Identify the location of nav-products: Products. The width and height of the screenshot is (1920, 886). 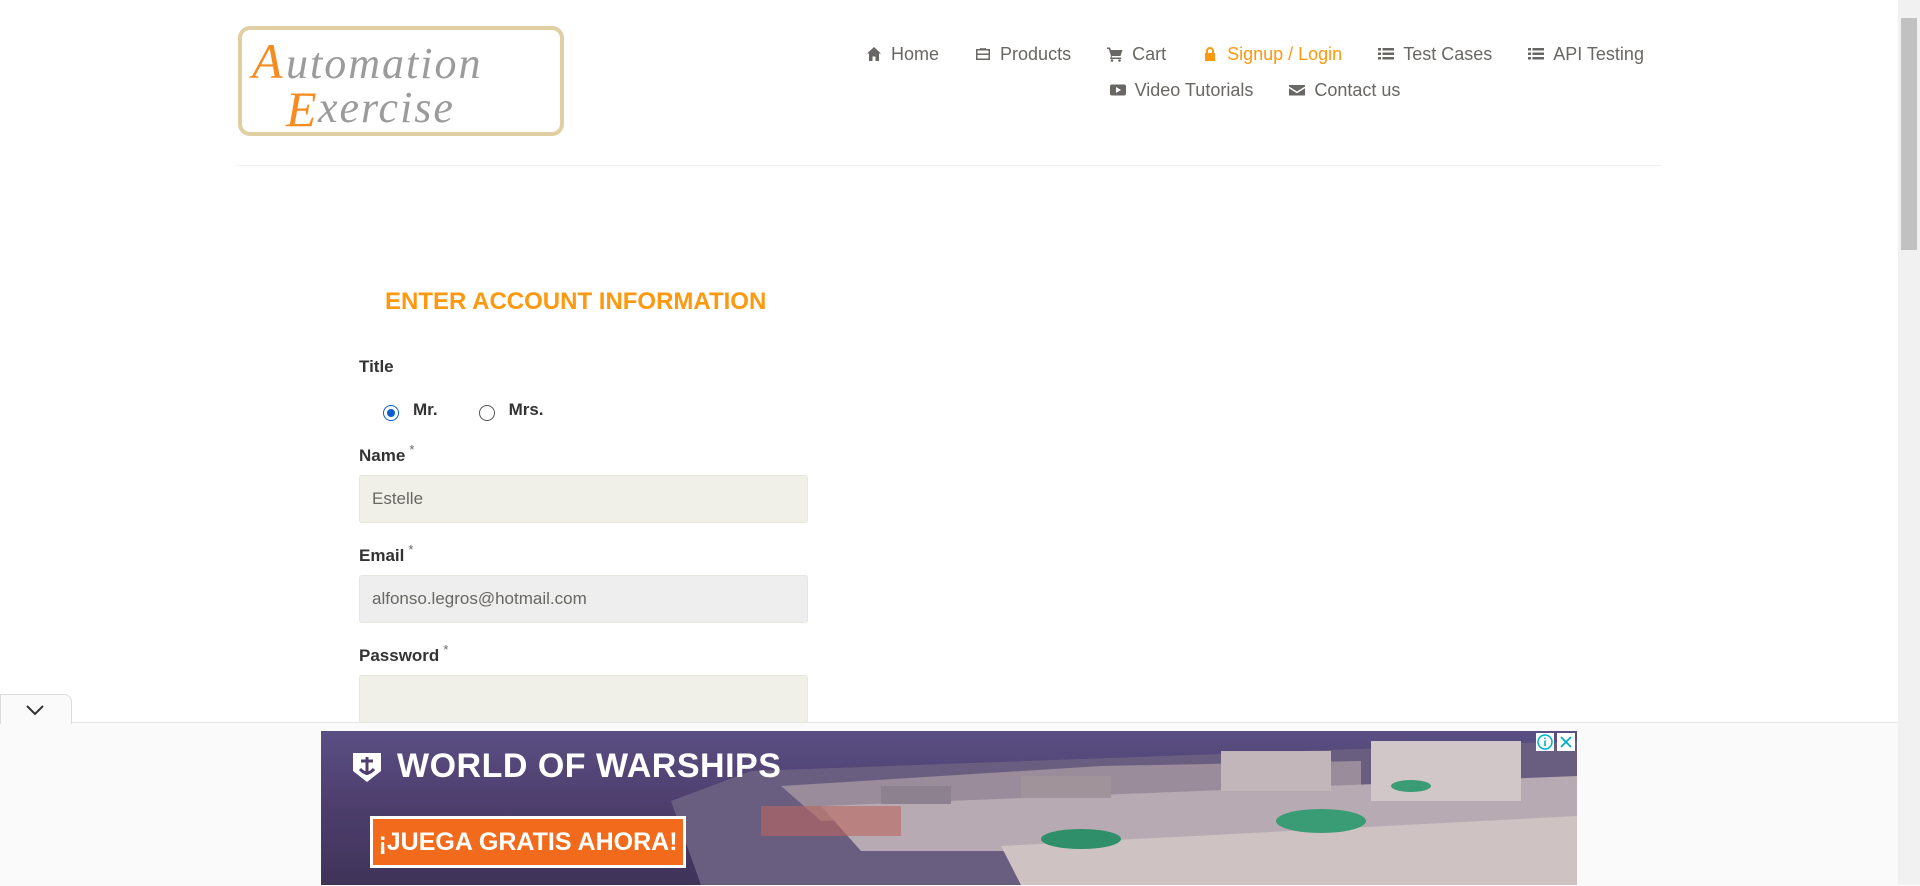
(1023, 54).